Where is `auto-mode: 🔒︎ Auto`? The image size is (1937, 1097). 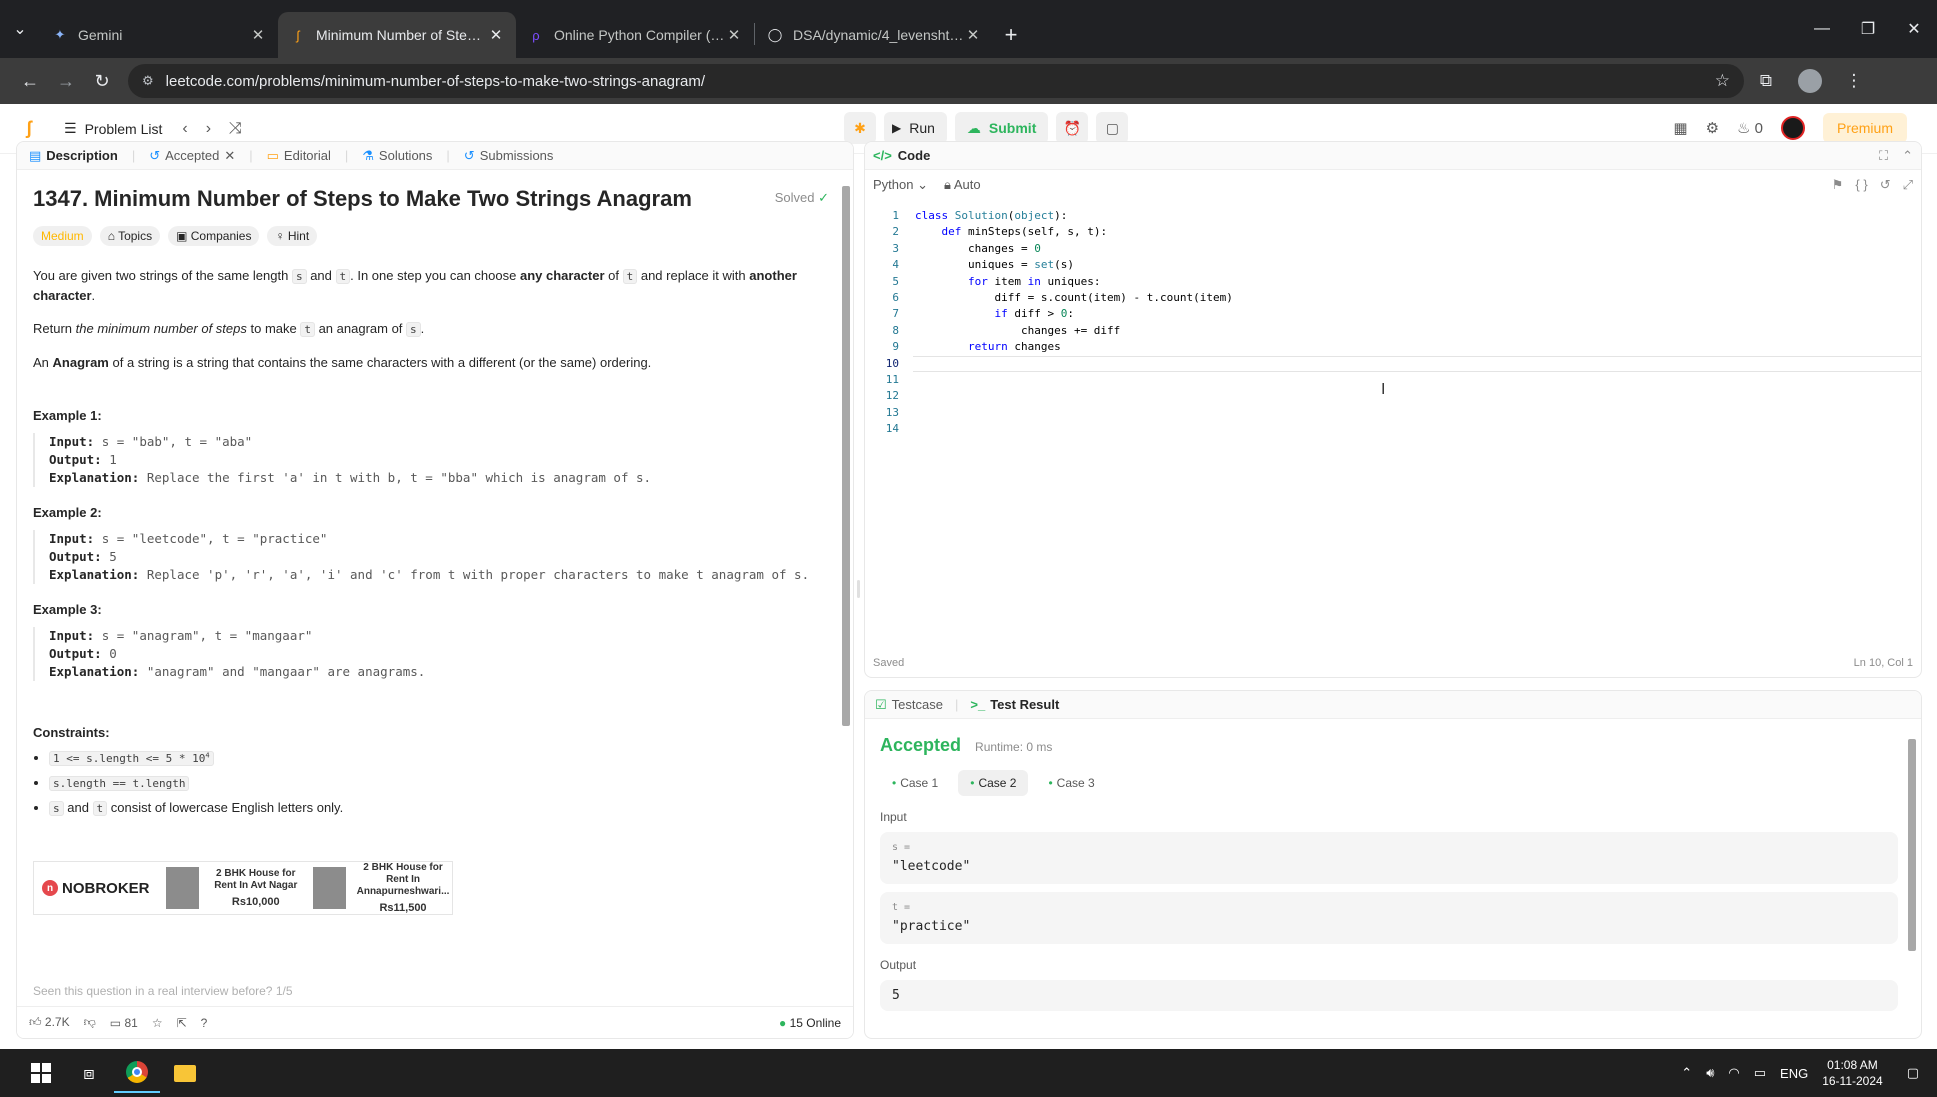 auto-mode: 🔒︎ Auto is located at coordinates (962, 185).